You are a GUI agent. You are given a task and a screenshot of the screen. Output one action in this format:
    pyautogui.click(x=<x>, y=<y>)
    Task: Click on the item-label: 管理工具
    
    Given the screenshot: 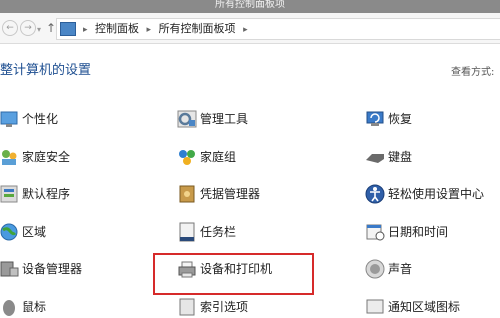 What is the action you would take?
    pyautogui.click(x=224, y=119)
    